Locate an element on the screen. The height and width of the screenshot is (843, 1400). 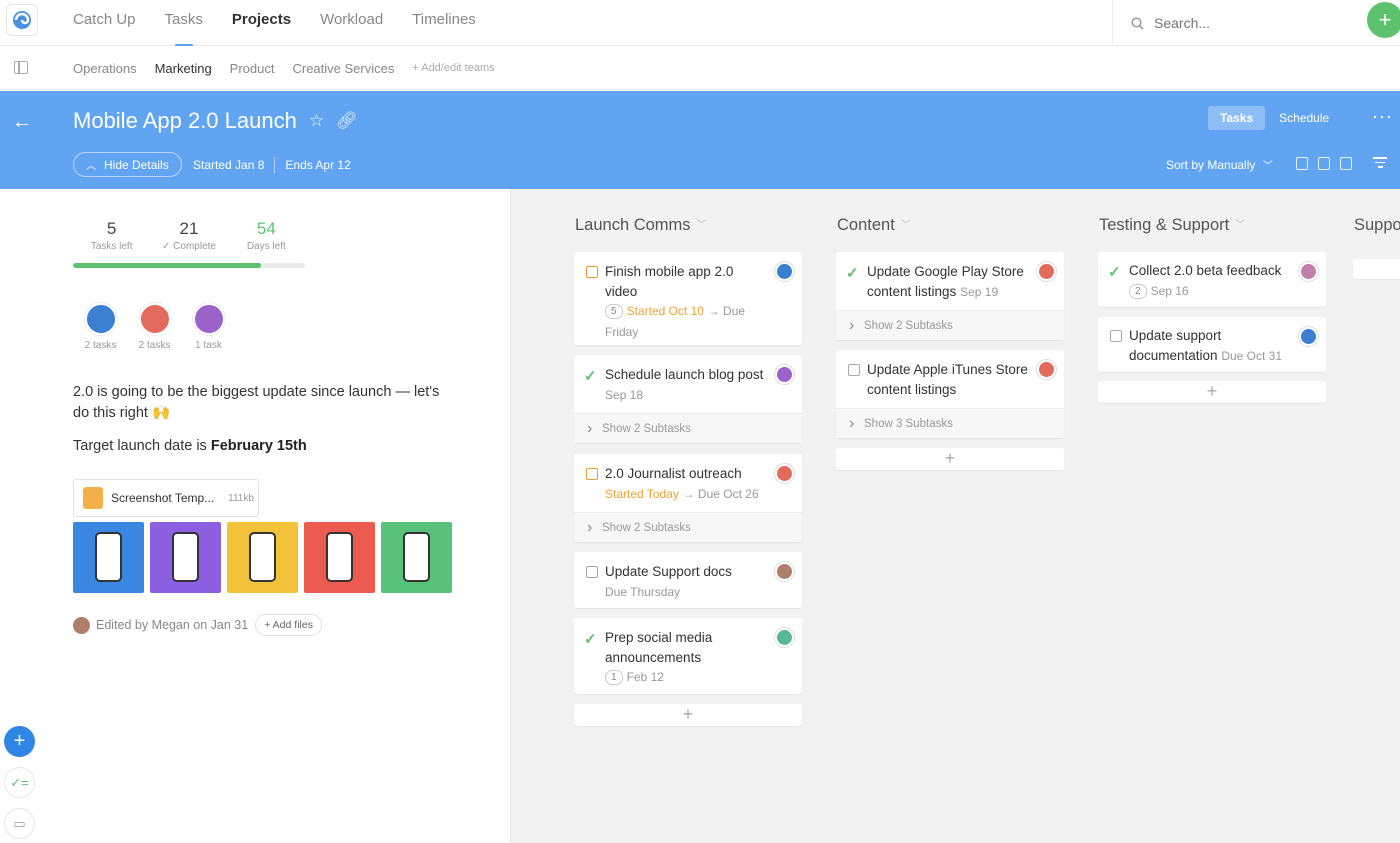
stat-complete: 21 ✓ Complete is located at coordinates (188, 235).